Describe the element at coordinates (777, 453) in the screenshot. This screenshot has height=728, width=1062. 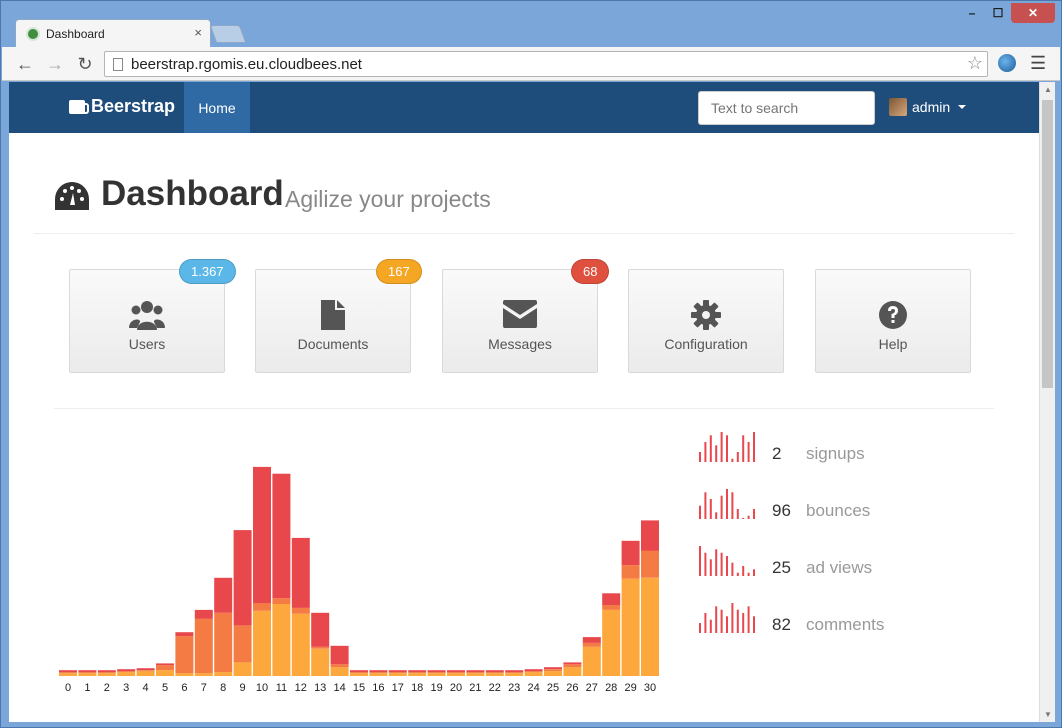
I see `signups-value: 2` at that location.